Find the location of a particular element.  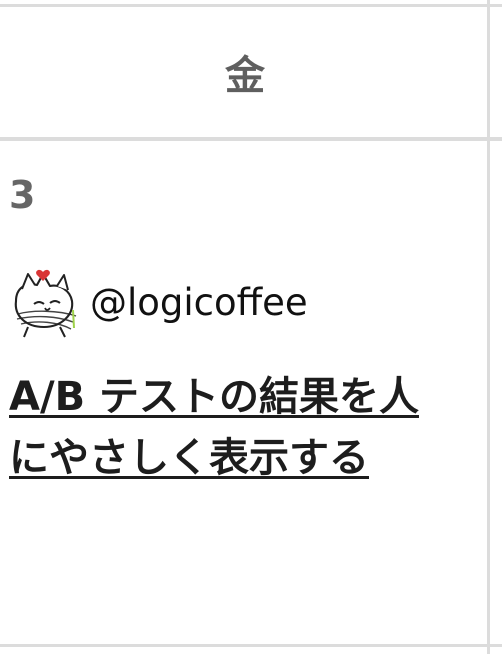

entry-author: @logicoffee is located at coordinates (158, 303).